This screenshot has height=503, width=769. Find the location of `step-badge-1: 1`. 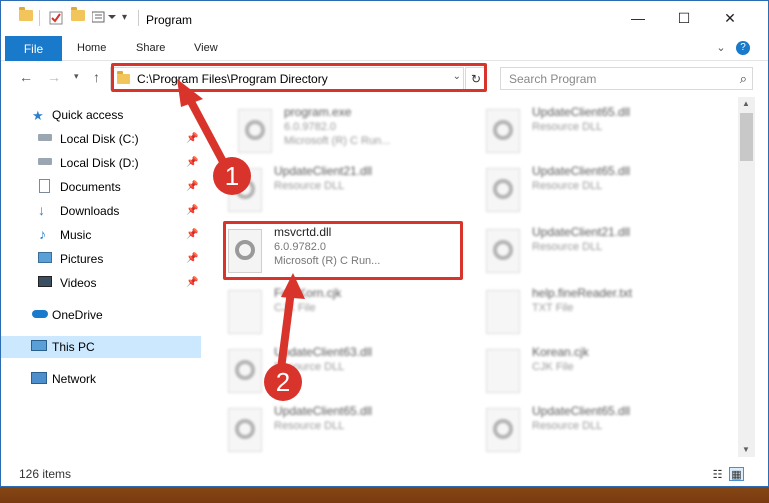

step-badge-1: 1 is located at coordinates (232, 176).